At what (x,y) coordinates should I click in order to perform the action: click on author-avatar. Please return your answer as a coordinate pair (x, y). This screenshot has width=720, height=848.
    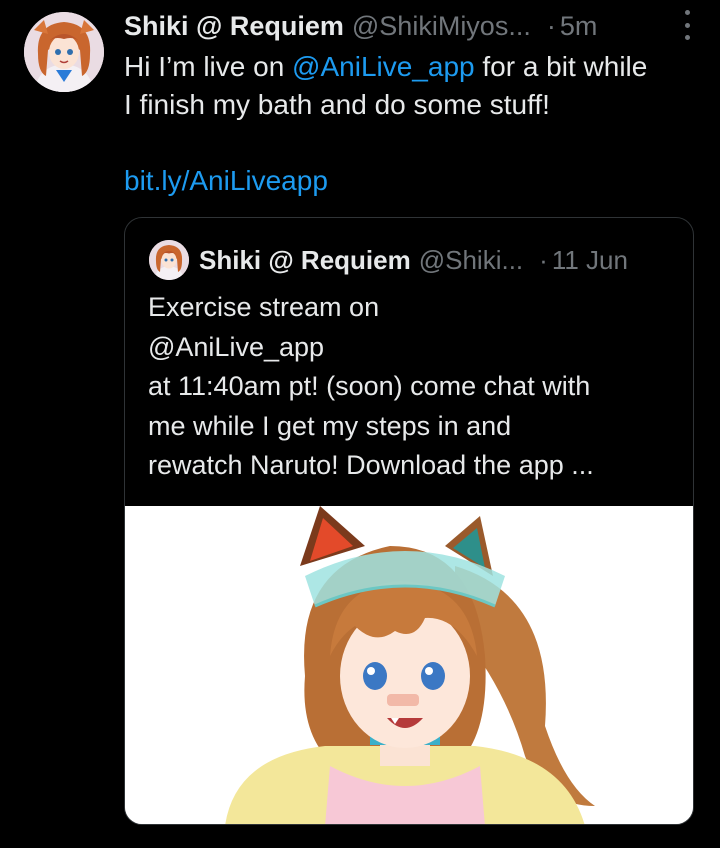
    Looking at the image, I should click on (64, 52).